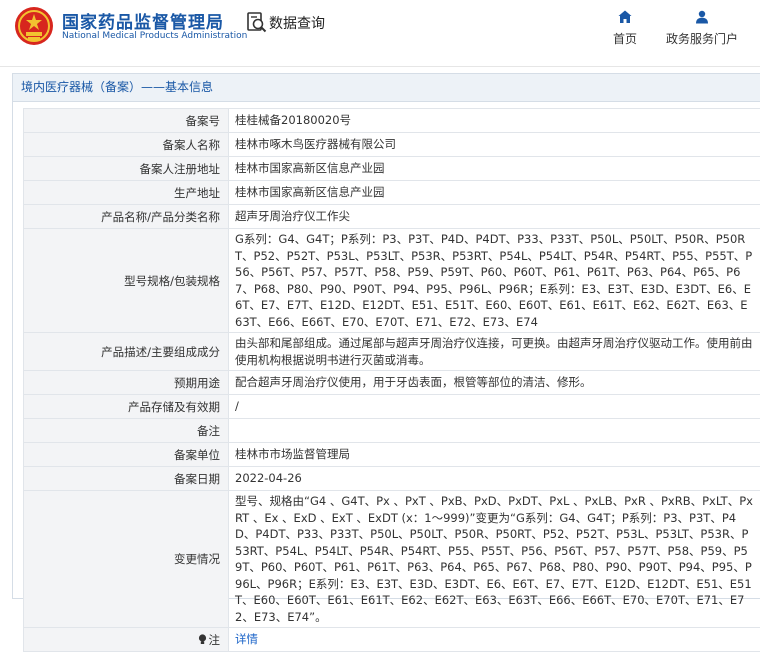 The width and height of the screenshot is (760, 652). What do you see at coordinates (494, 479) in the screenshot?
I see `field-value: 2022-04-26` at bounding box center [494, 479].